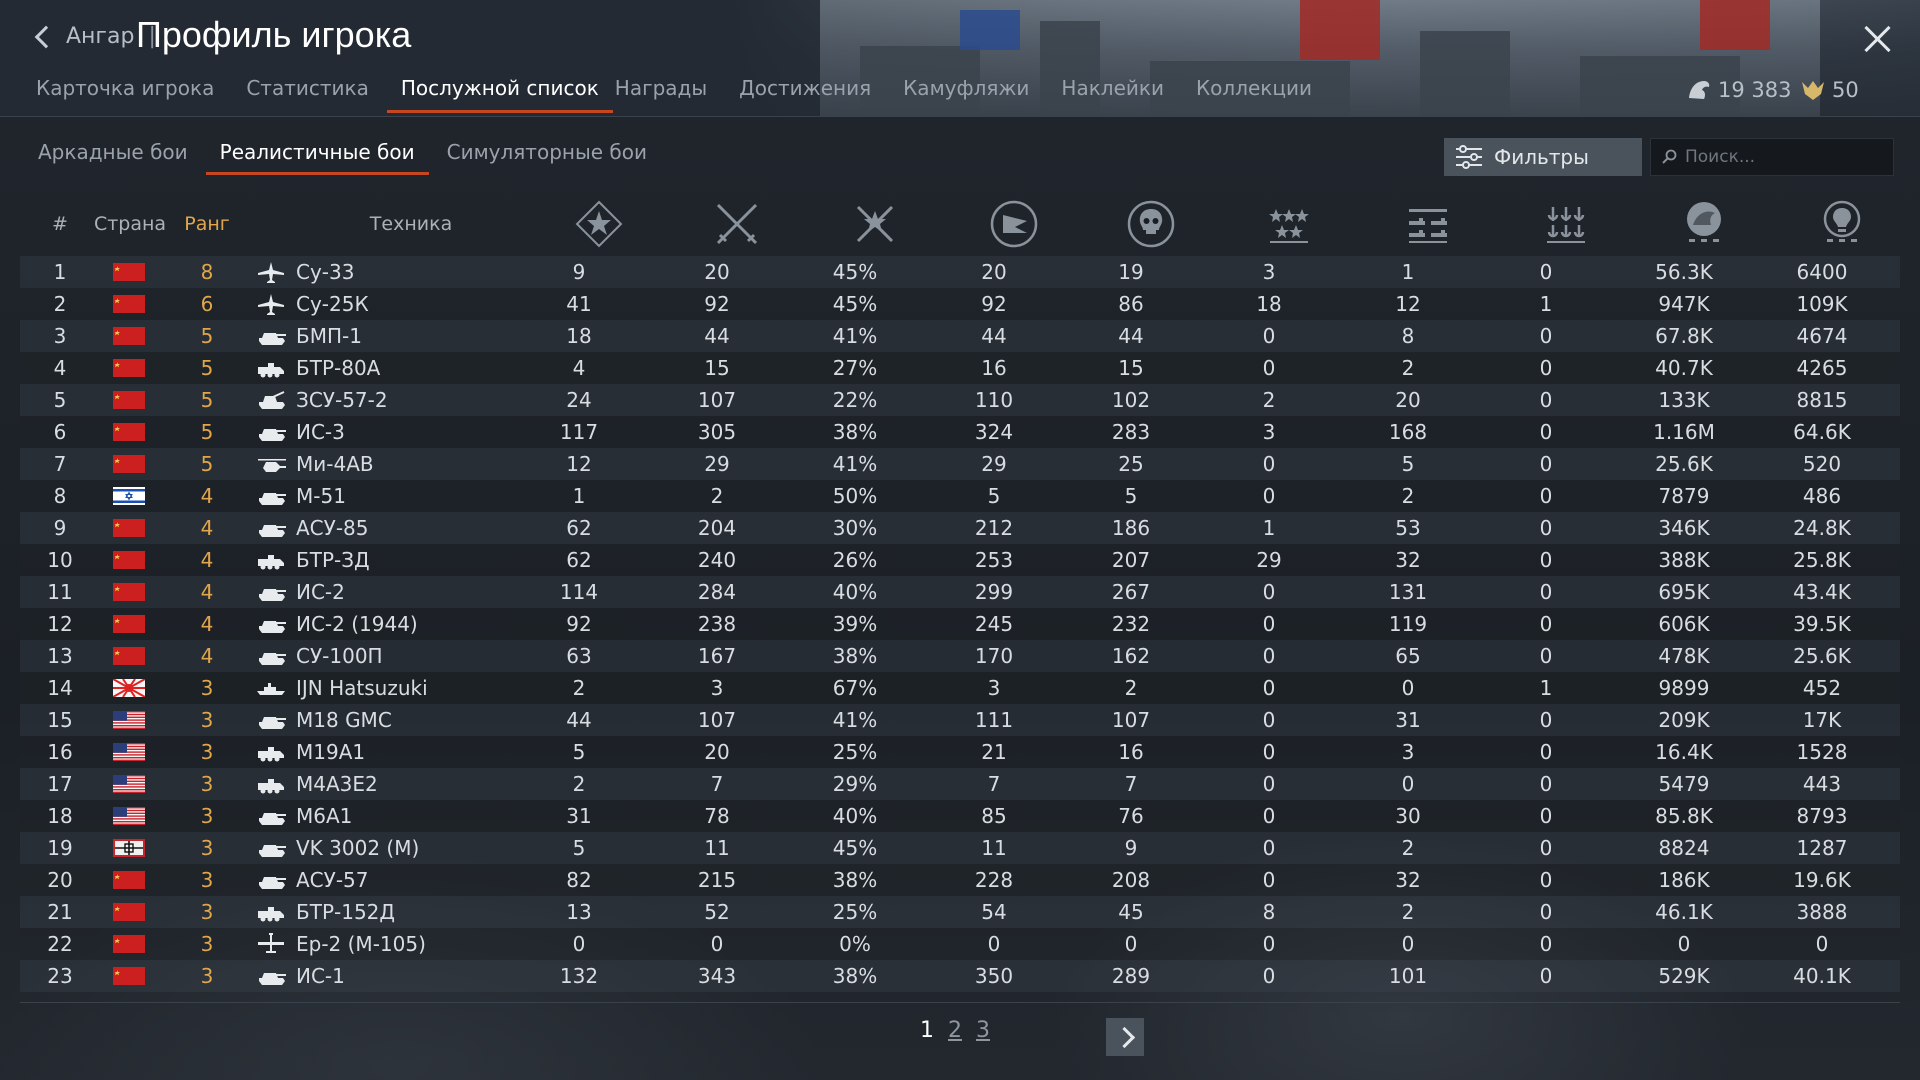  What do you see at coordinates (386, 624) in the screenshot?
I see `vehicle-cell: ИС-2 (1944)` at bounding box center [386, 624].